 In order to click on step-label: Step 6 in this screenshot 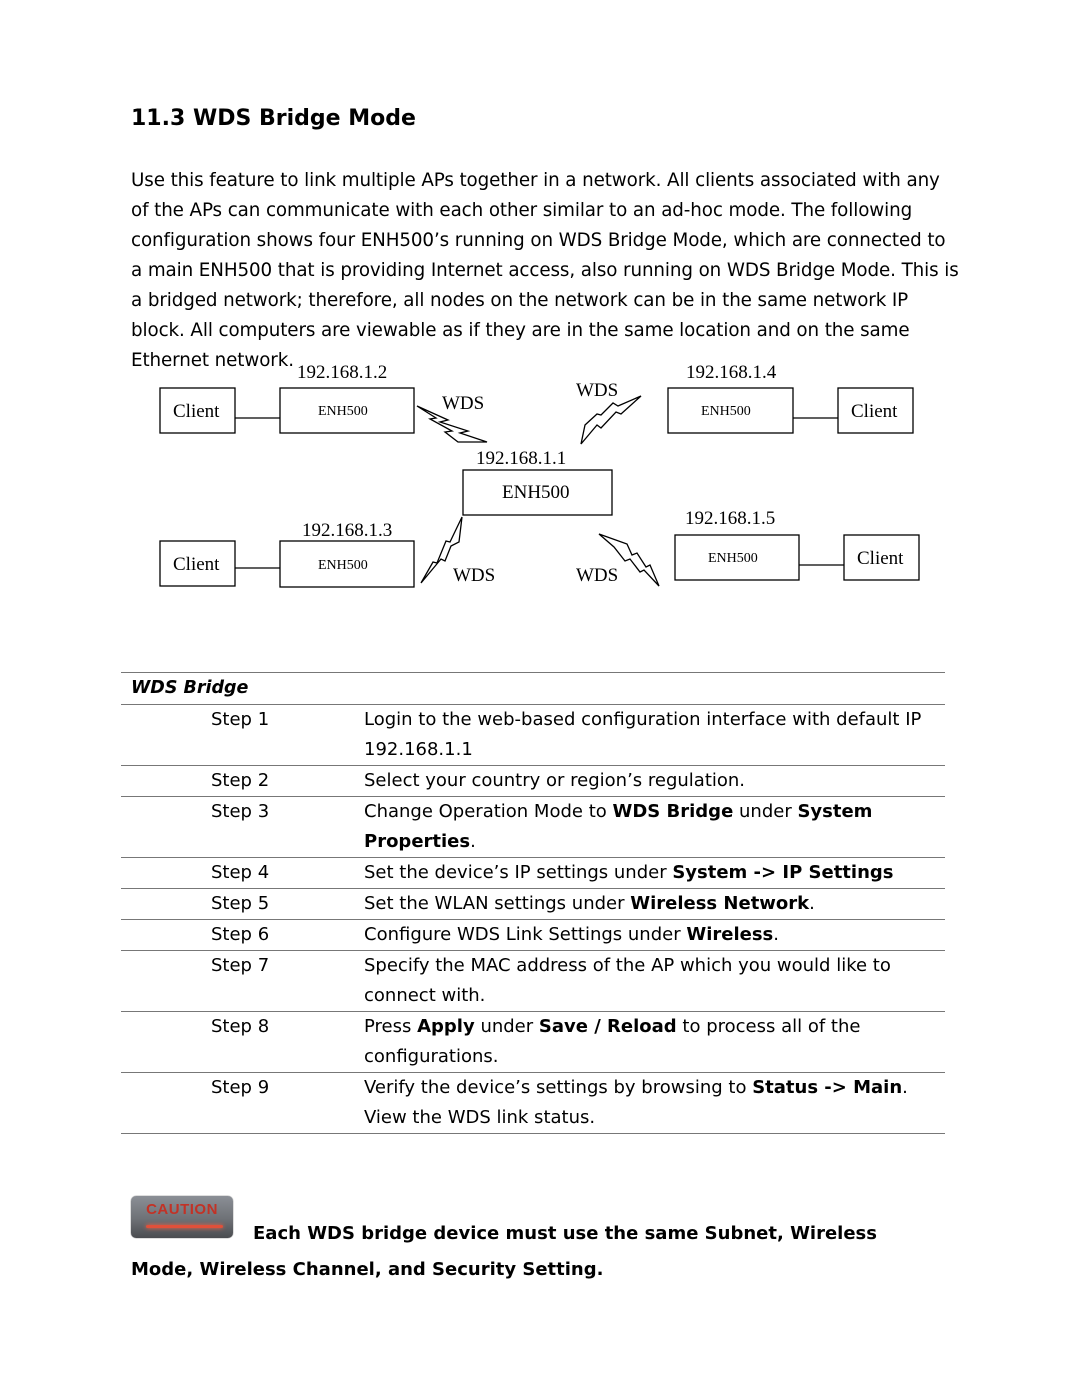, I will do `click(240, 934)`.